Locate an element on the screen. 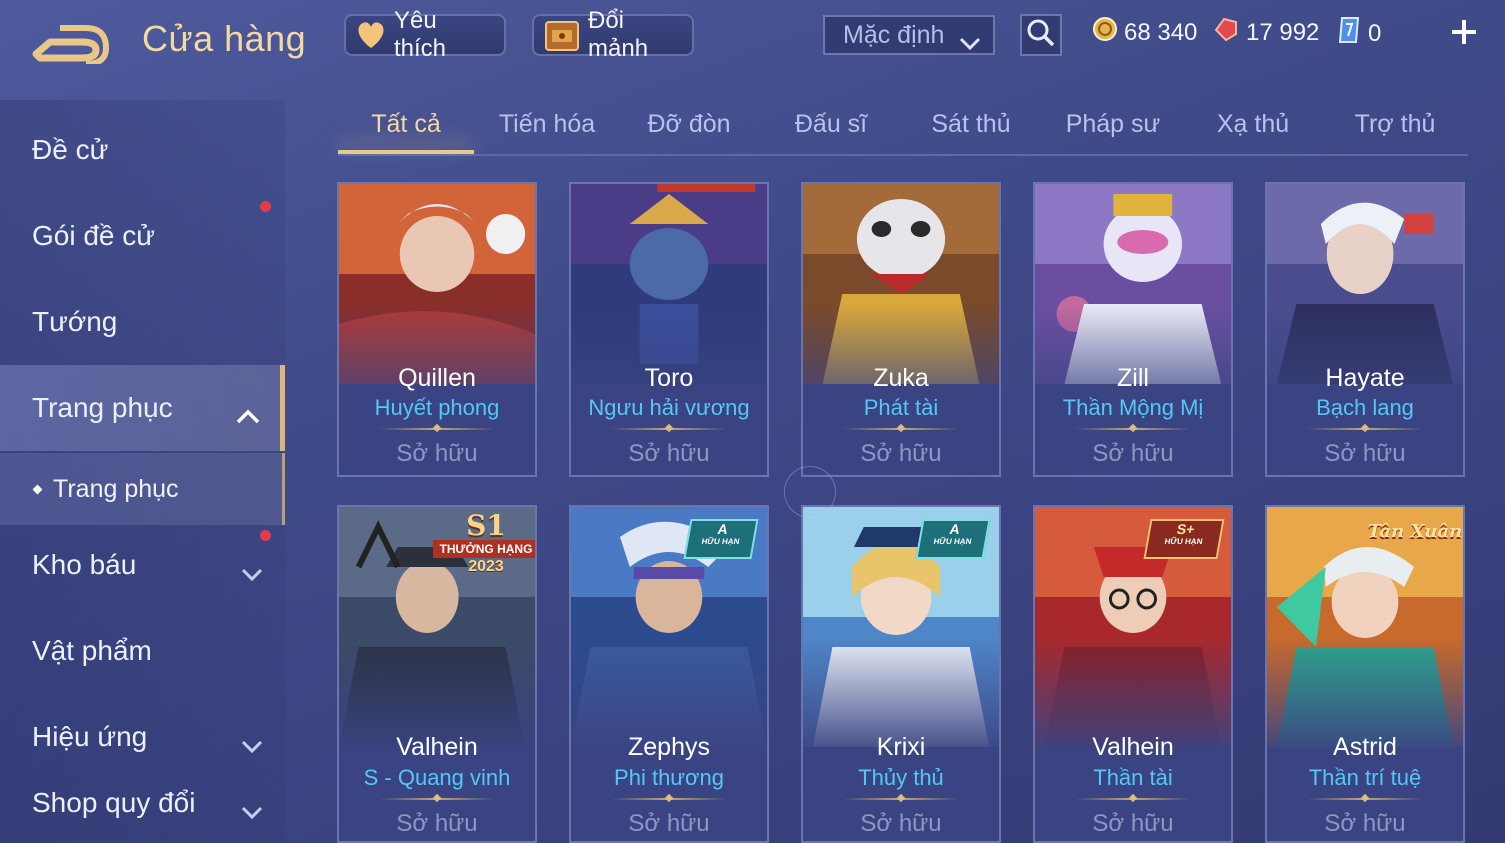 The height and width of the screenshot is (843, 1505). sort-dropdown: Mặc định is located at coordinates (909, 35).